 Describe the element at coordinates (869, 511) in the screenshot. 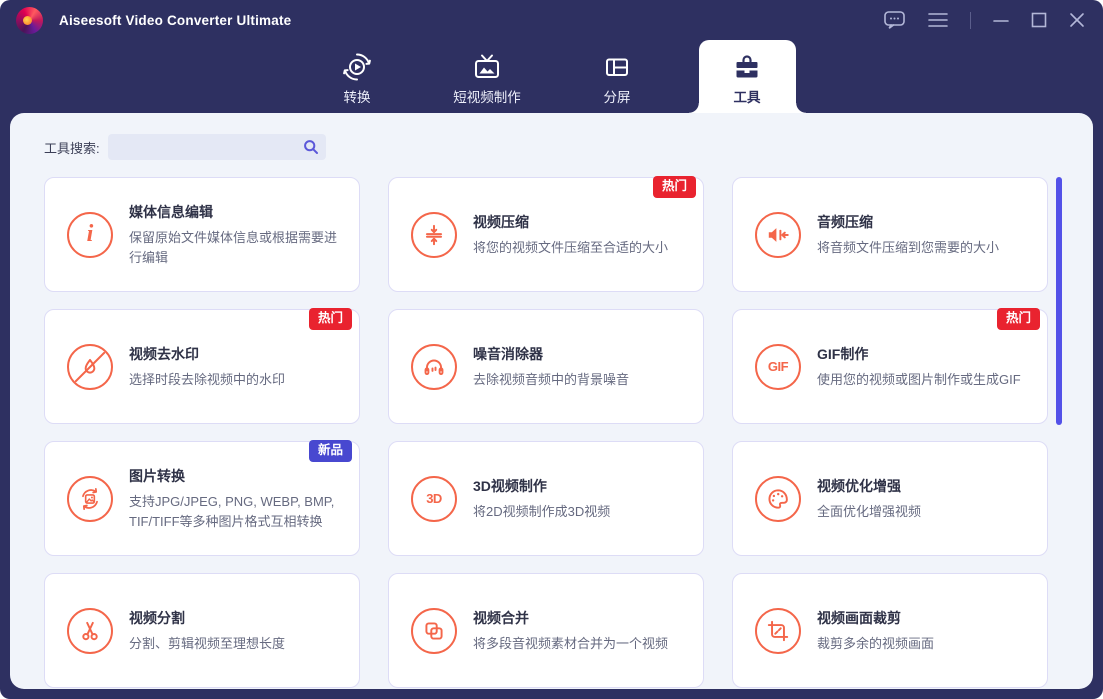

I see `tool-desc: 全面优化增强视频` at that location.